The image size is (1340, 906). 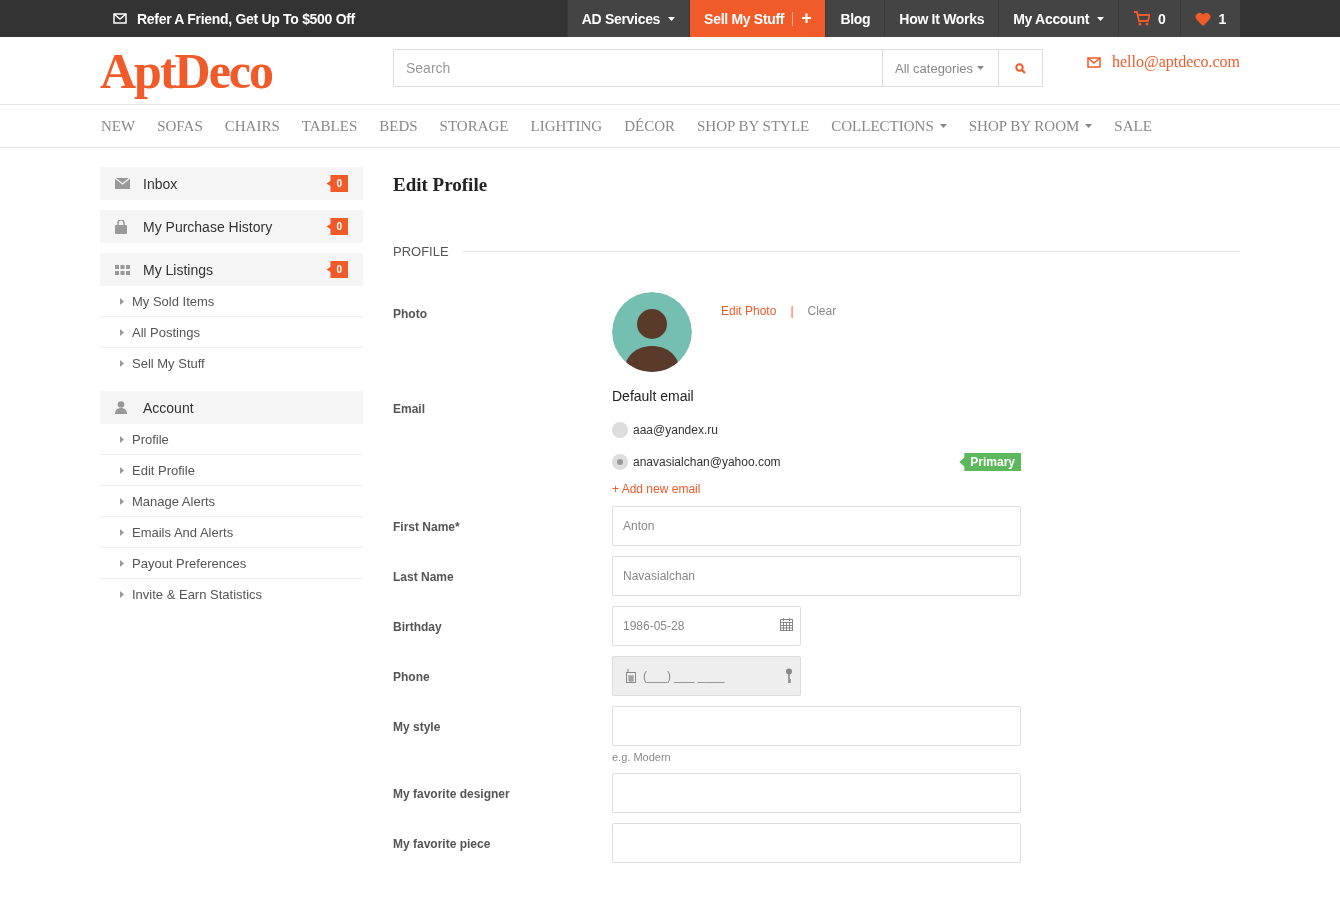 What do you see at coordinates (410, 313) in the screenshot?
I see `field-label: Photo` at bounding box center [410, 313].